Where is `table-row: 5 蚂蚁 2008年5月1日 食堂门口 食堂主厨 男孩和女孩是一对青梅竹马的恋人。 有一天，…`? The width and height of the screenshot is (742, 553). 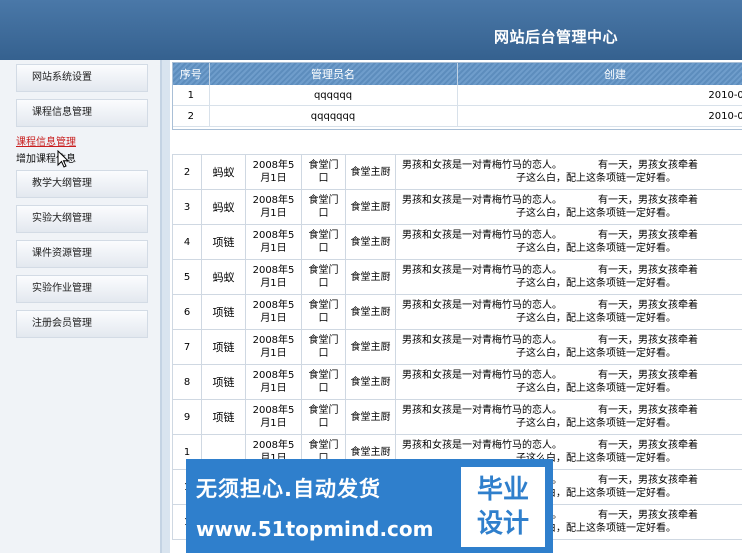
table-row: 5 蚂蚁 2008年5月1日 食堂门口 食堂主厨 男孩和女孩是一对青梅竹马的恋人。 有一天，… is located at coordinates (457, 277).